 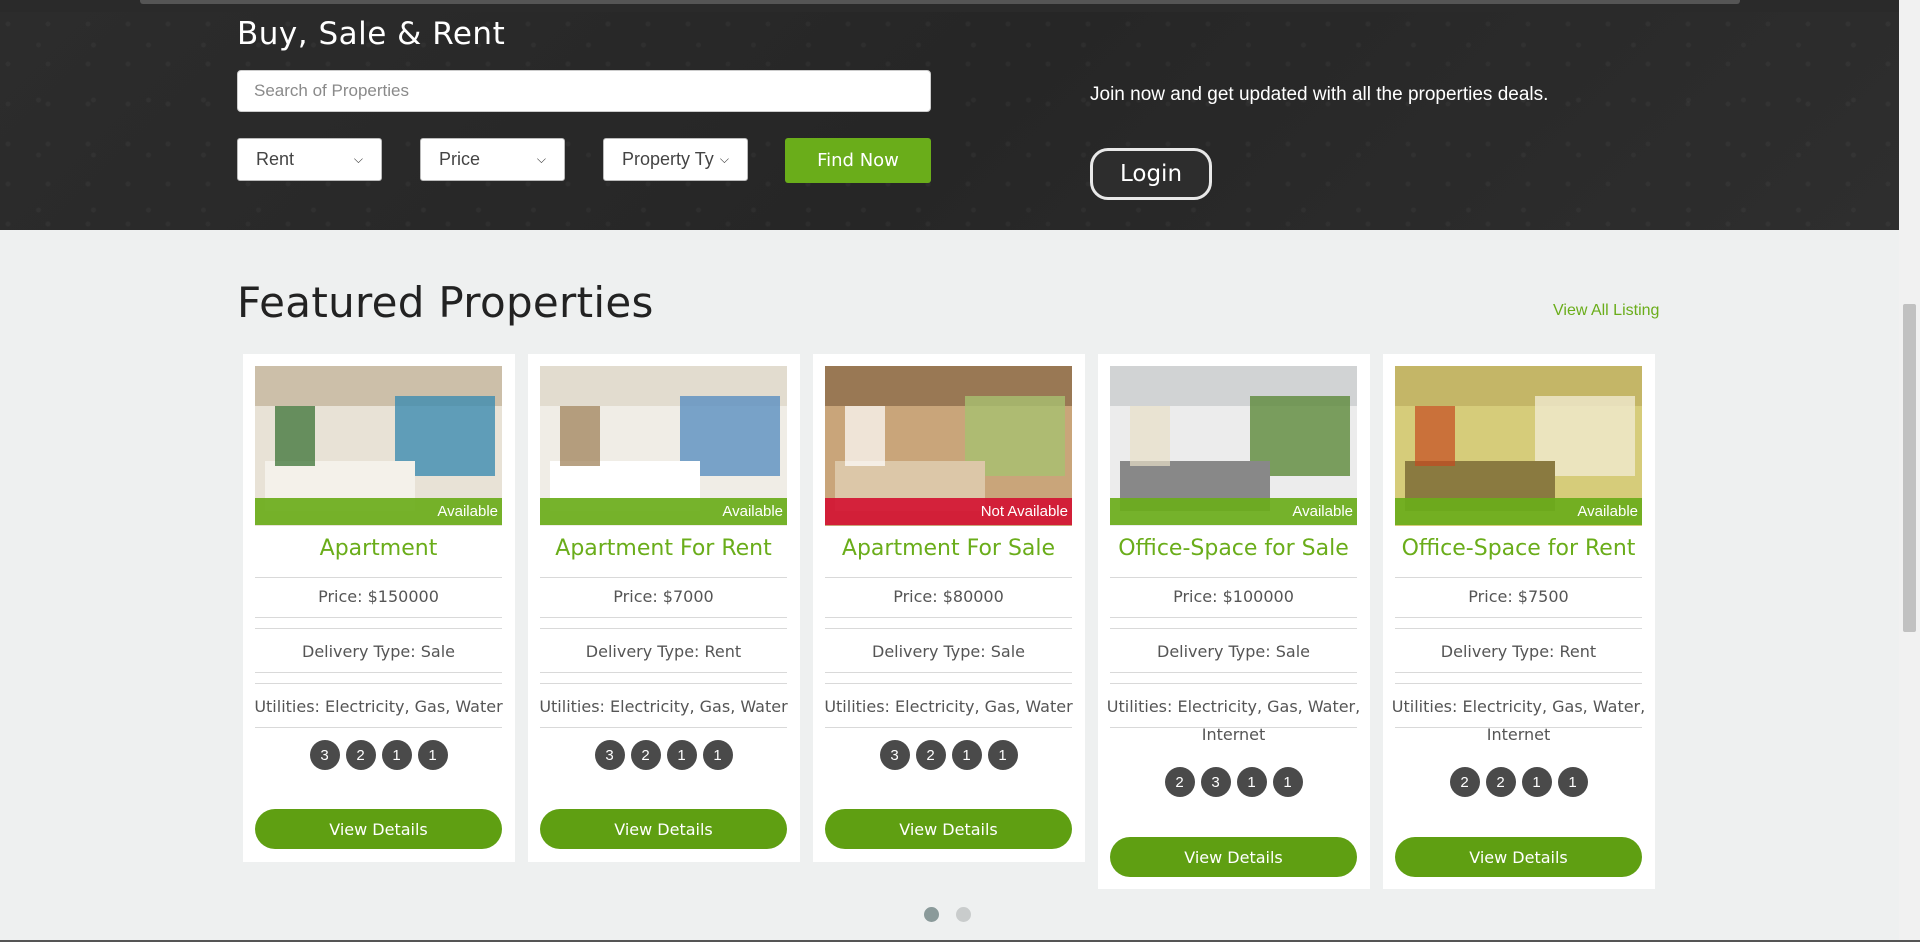 What do you see at coordinates (1233, 782) in the screenshot?
I see `room-badges: 2311` at bounding box center [1233, 782].